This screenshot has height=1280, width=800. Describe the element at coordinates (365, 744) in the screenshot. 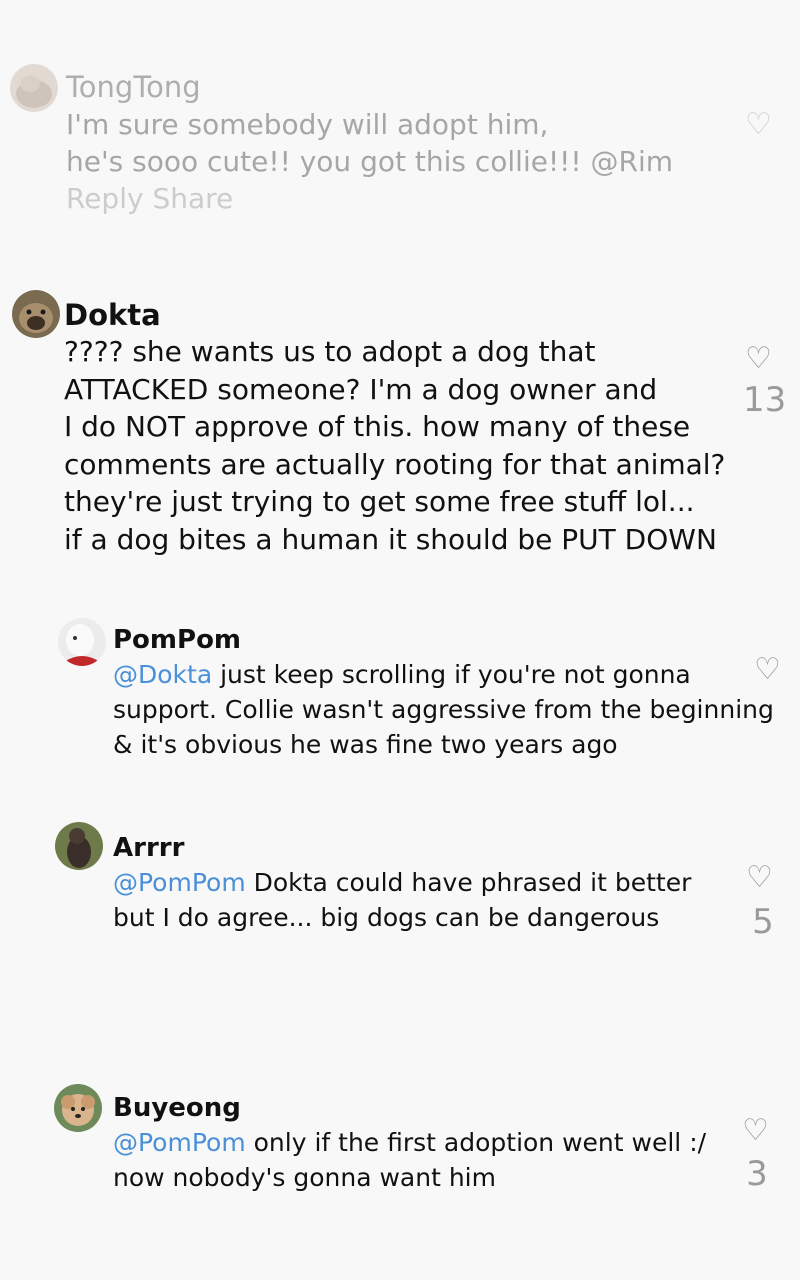

I see `comment-text: & it's obvious he was fine two years ago` at that location.